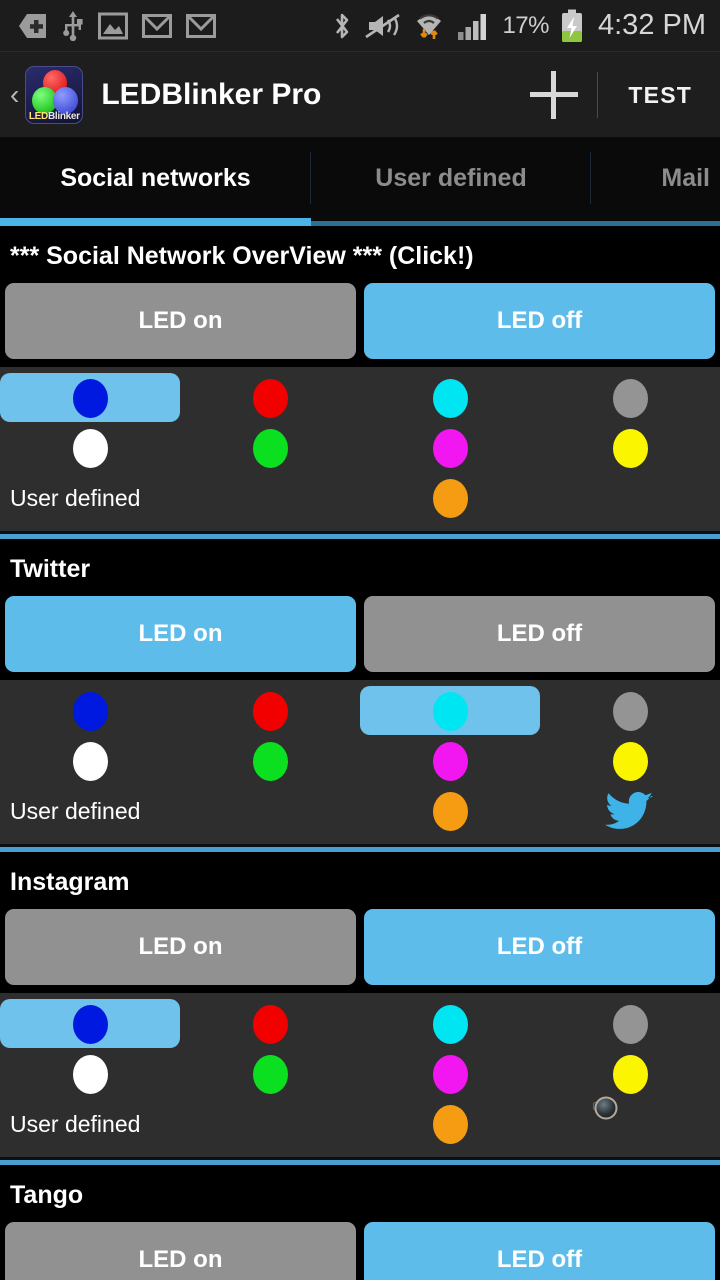 The width and height of the screenshot is (720, 1280). I want to click on tab-social-networks: Social networks, so click(155, 178).